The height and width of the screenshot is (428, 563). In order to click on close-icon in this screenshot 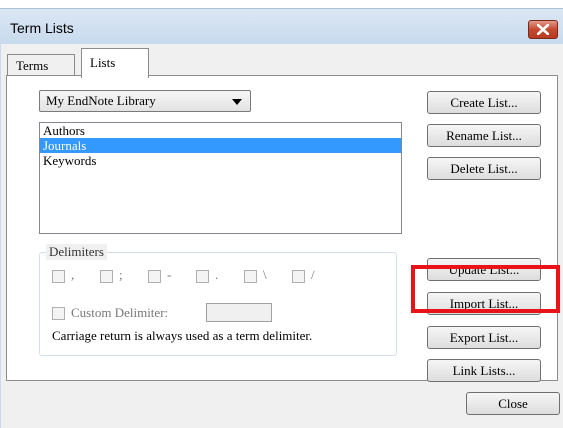, I will do `click(543, 29)`.